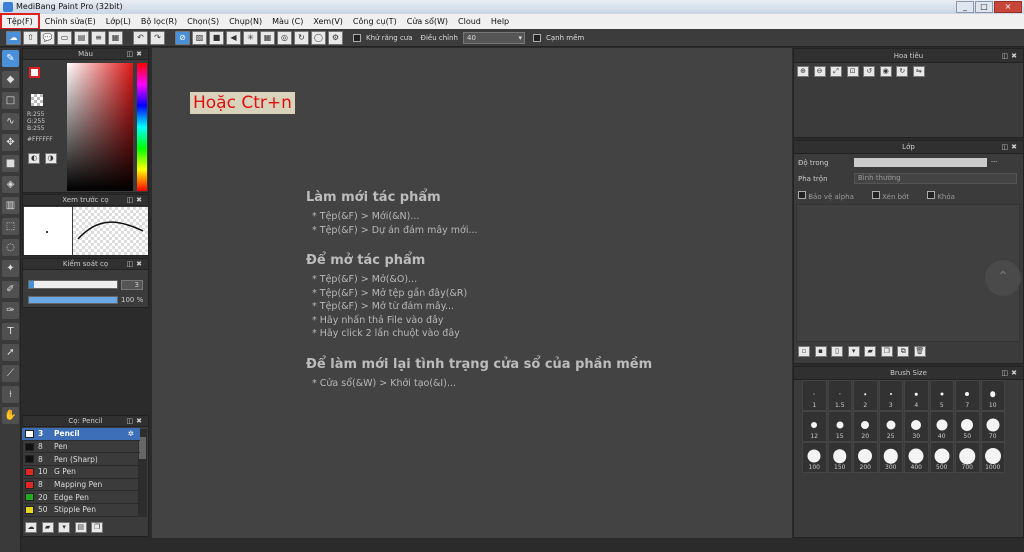  I want to click on hue-slider, so click(142, 127).